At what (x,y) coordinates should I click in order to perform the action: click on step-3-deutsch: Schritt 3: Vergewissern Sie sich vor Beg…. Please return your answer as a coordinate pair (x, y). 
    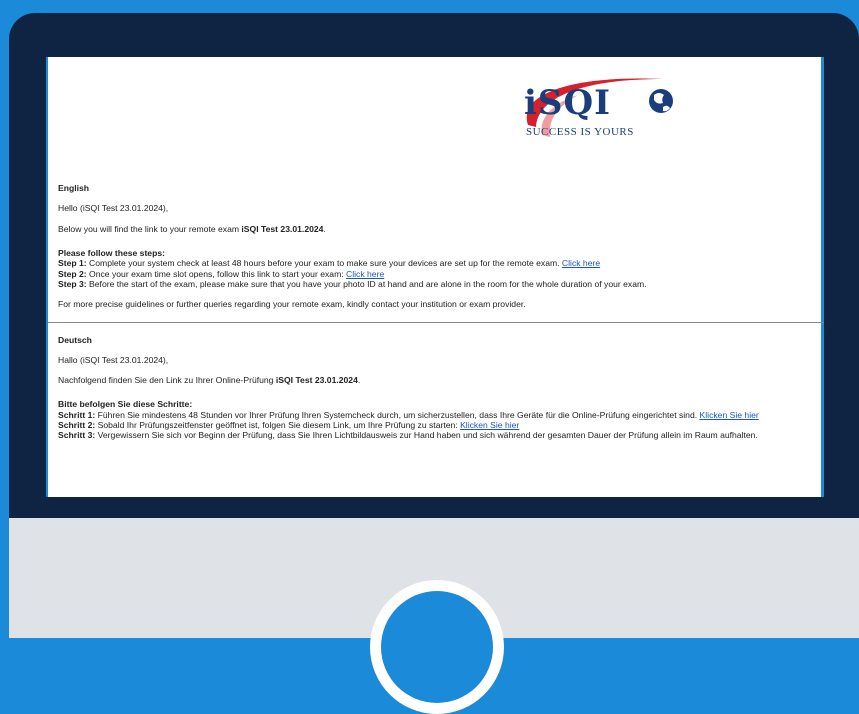
    Looking at the image, I should click on (408, 435).